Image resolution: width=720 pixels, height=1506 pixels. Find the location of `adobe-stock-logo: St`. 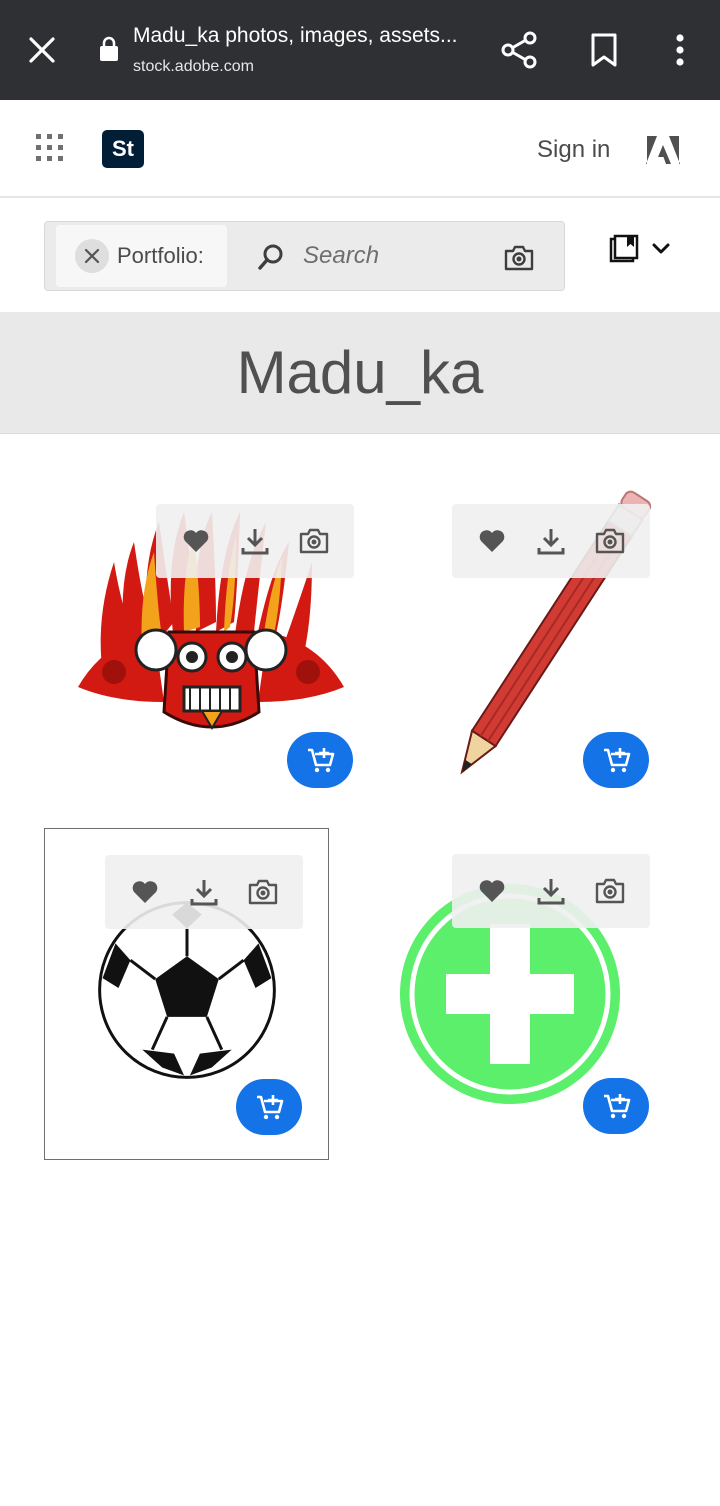

adobe-stock-logo: St is located at coordinates (123, 149).